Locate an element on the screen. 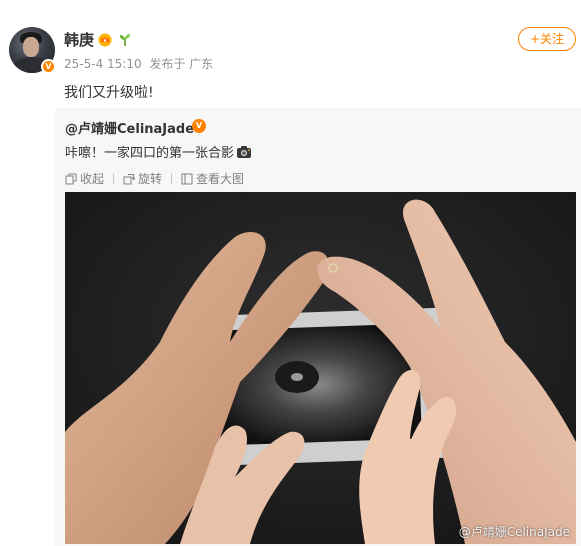 The height and width of the screenshot is (546, 581). post-text: 我们又升级啦! is located at coordinates (109, 93).